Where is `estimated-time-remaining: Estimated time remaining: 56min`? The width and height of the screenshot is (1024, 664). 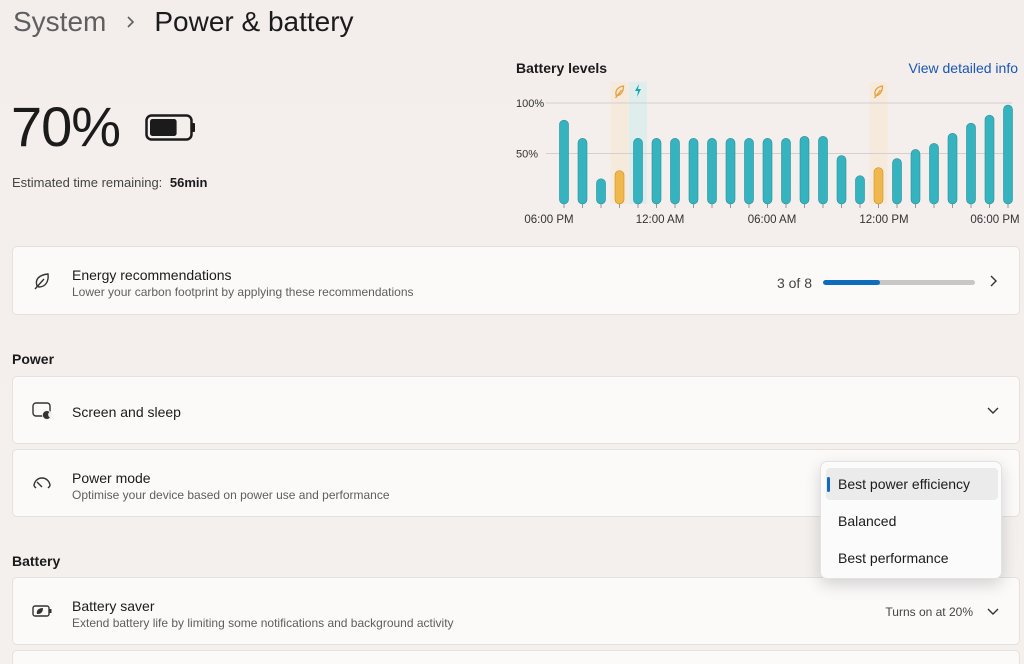
estimated-time-remaining: Estimated time remaining: 56min is located at coordinates (109, 182).